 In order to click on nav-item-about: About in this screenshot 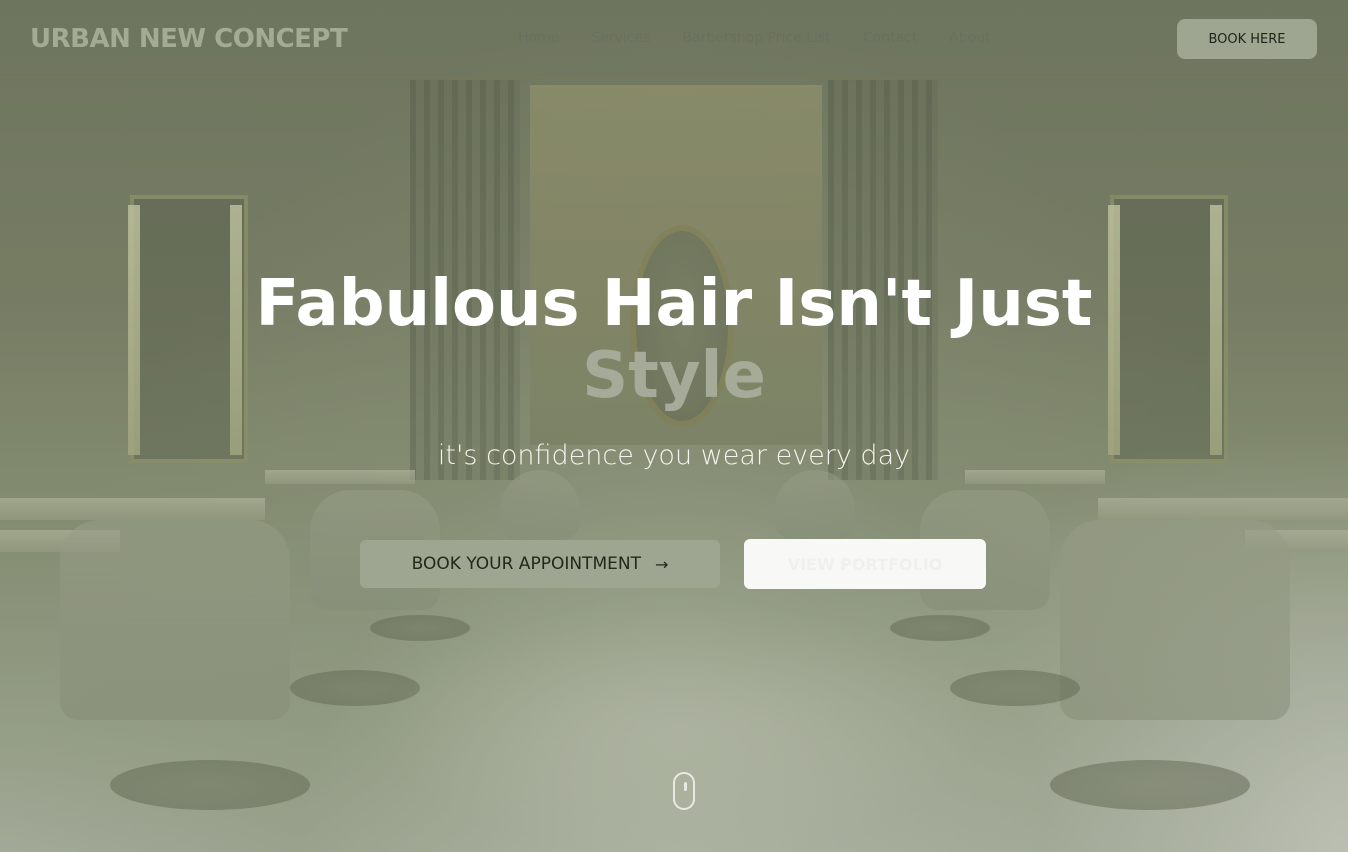, I will do `click(969, 38)`.